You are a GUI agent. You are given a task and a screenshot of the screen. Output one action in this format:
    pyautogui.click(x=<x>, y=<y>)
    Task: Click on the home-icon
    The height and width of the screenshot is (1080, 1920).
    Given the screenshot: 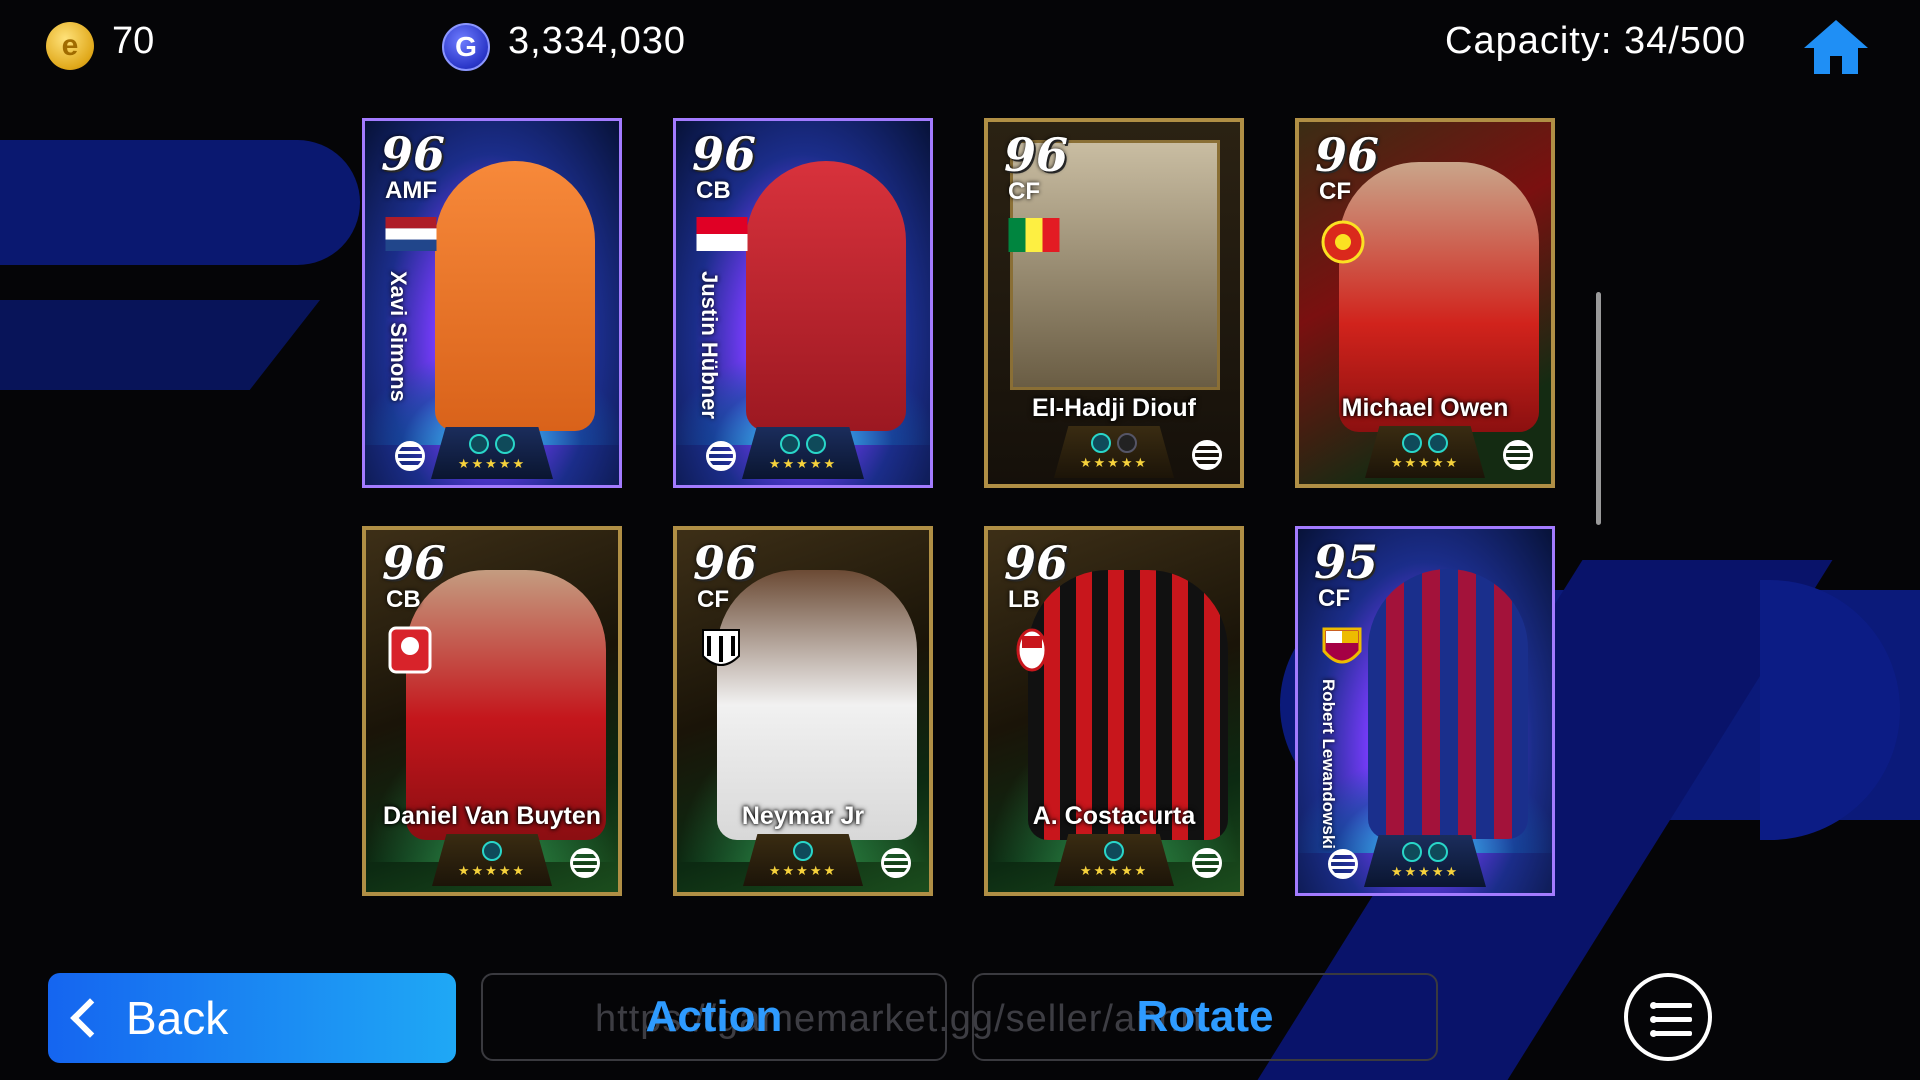 What is the action you would take?
    pyautogui.click(x=1836, y=47)
    